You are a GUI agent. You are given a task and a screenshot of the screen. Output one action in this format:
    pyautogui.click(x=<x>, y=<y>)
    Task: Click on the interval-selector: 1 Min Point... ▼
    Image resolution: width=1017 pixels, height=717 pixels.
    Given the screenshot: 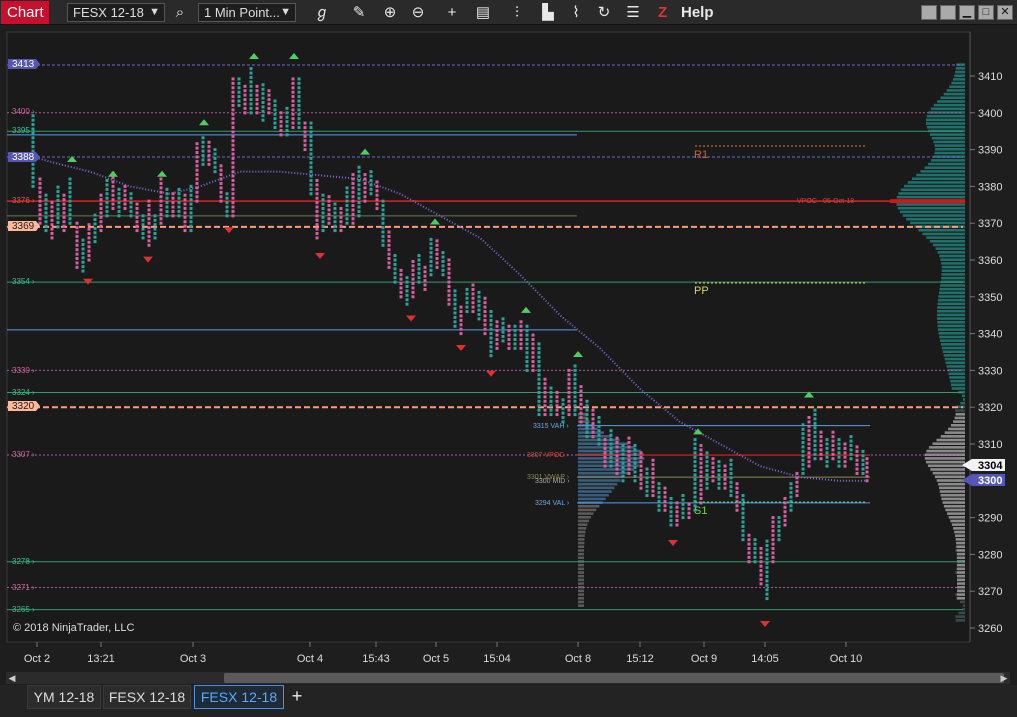 What is the action you would take?
    pyautogui.click(x=247, y=12)
    